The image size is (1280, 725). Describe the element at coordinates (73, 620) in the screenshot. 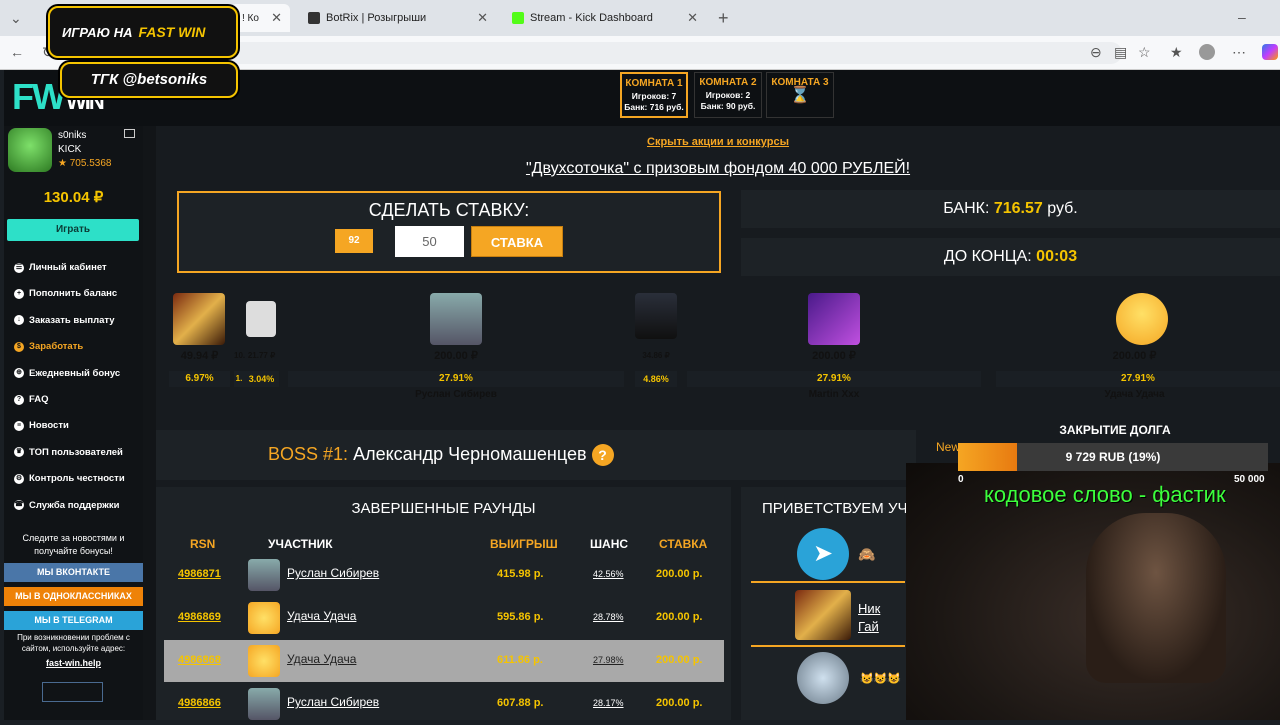

I see `telegram-button: МЫ В TELEGRAM` at that location.